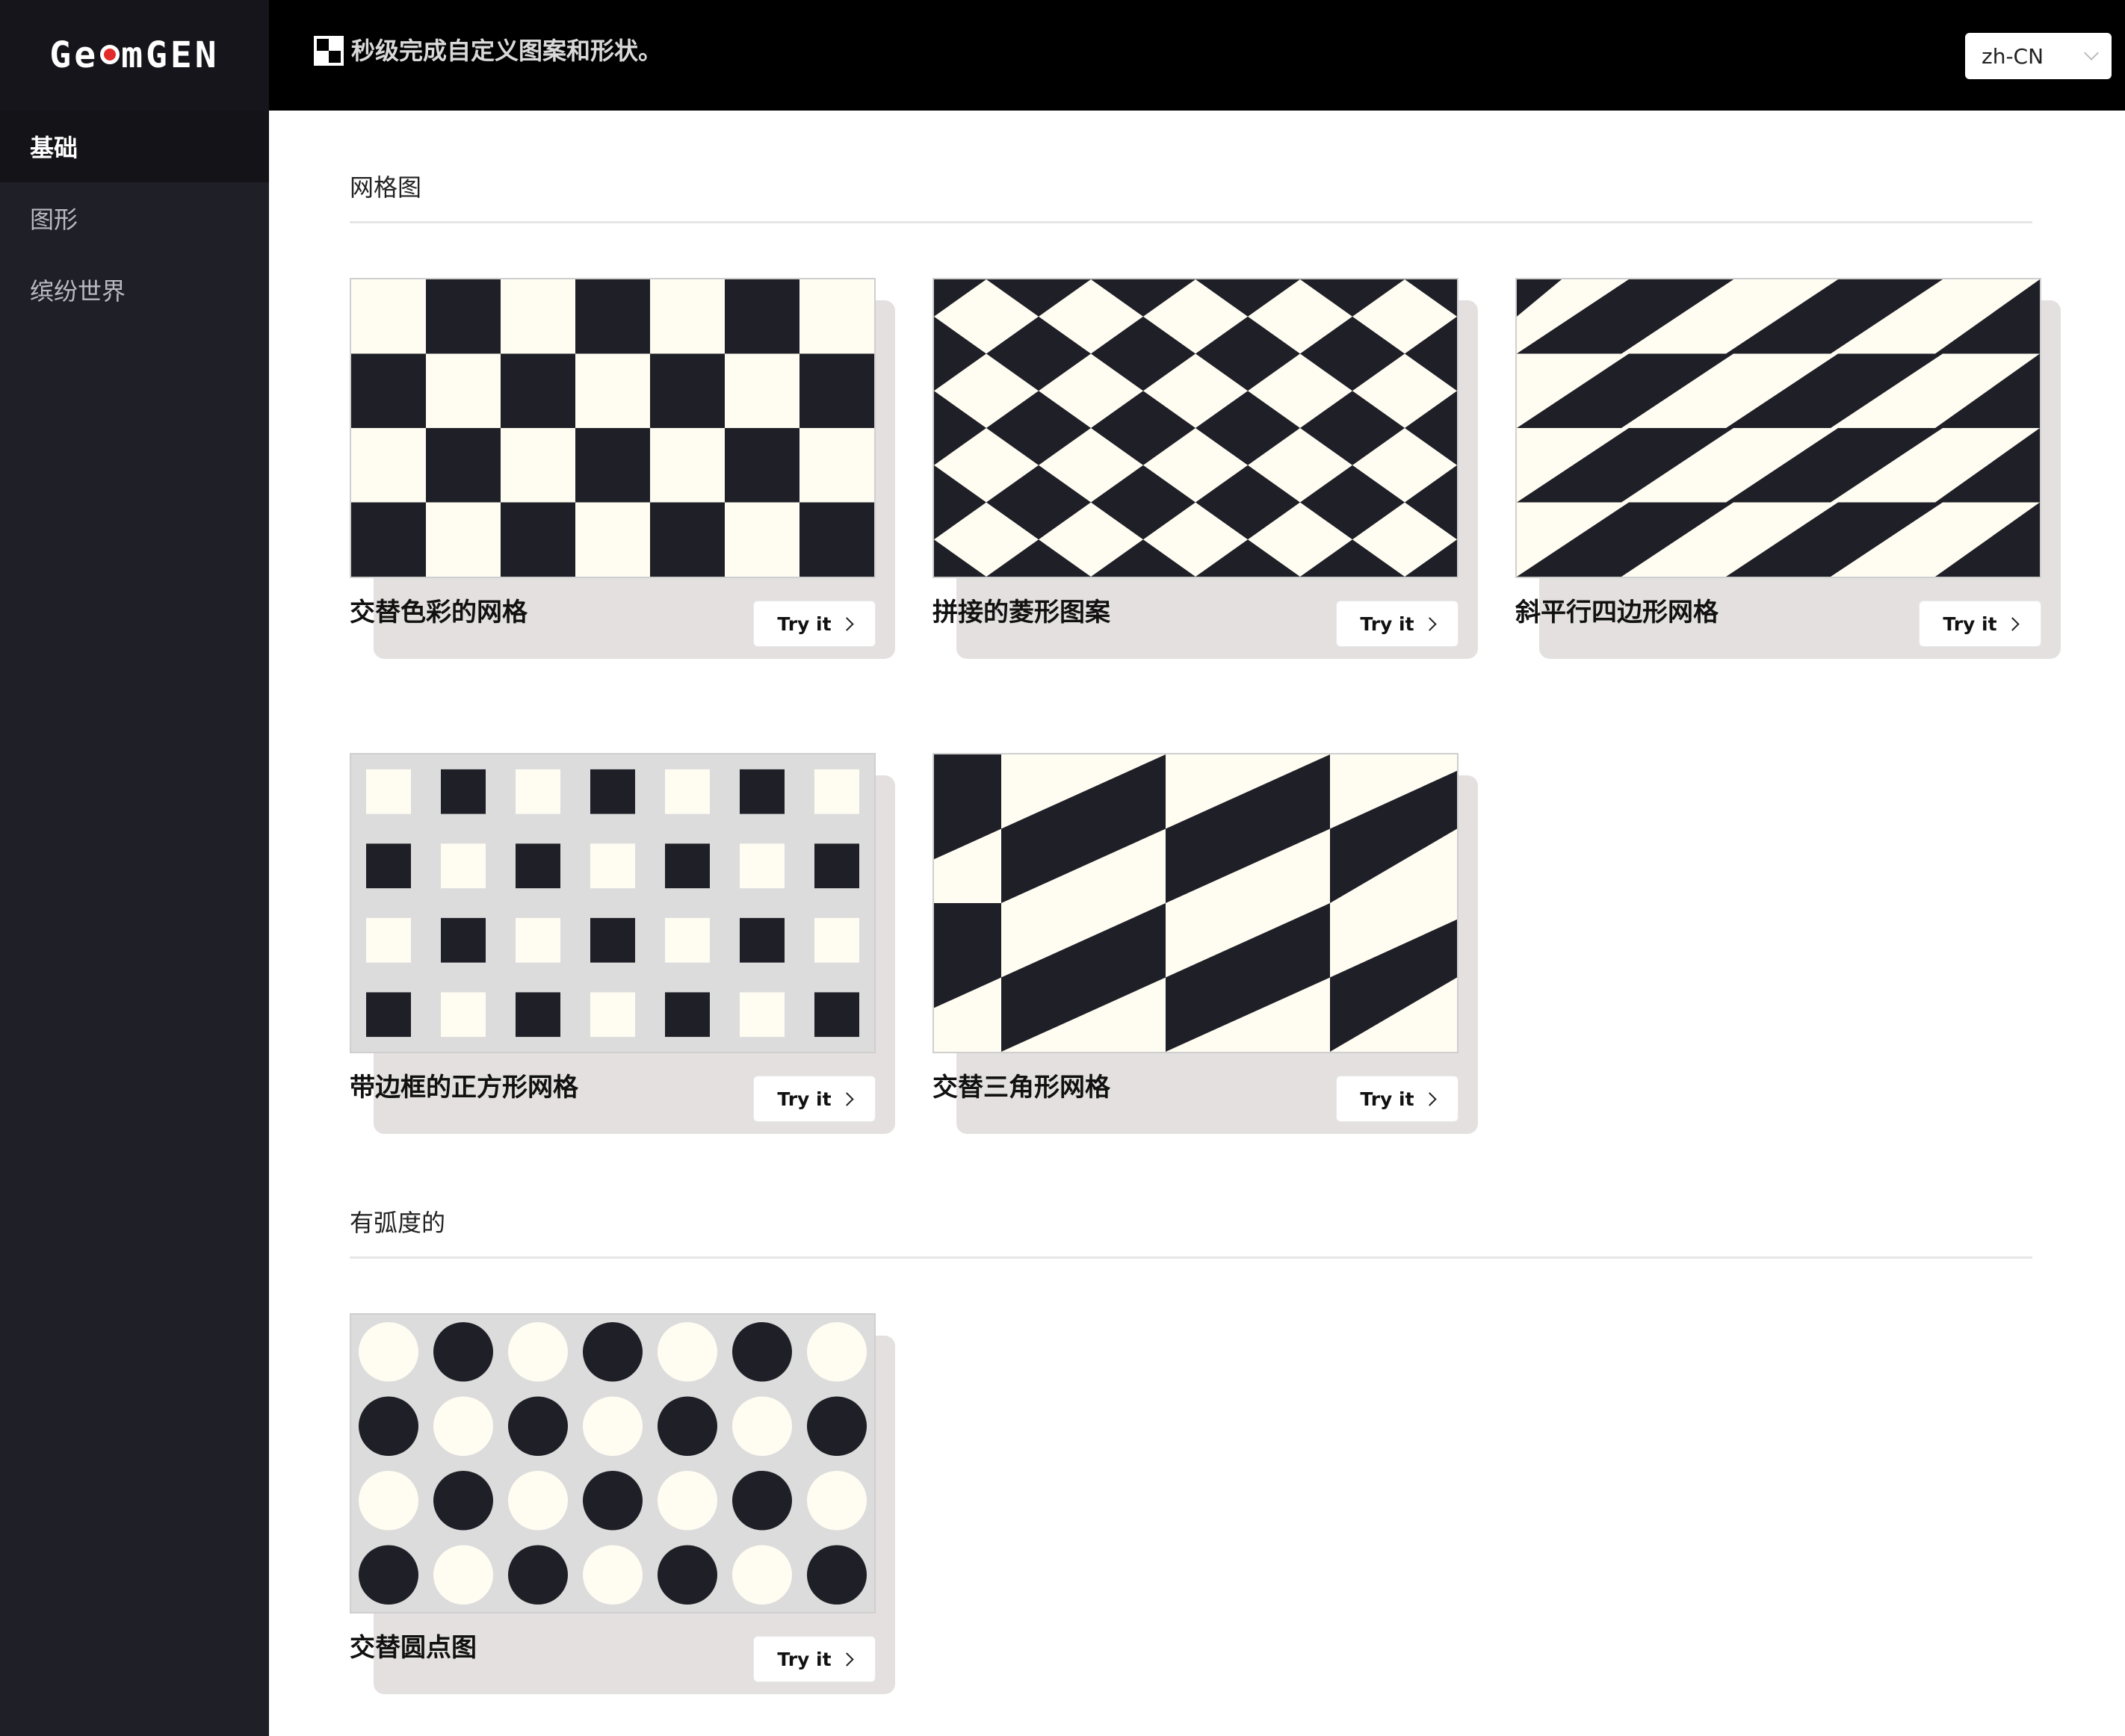 This screenshot has width=2125, height=1736. I want to click on chevron-down-icon, so click(2091, 53).